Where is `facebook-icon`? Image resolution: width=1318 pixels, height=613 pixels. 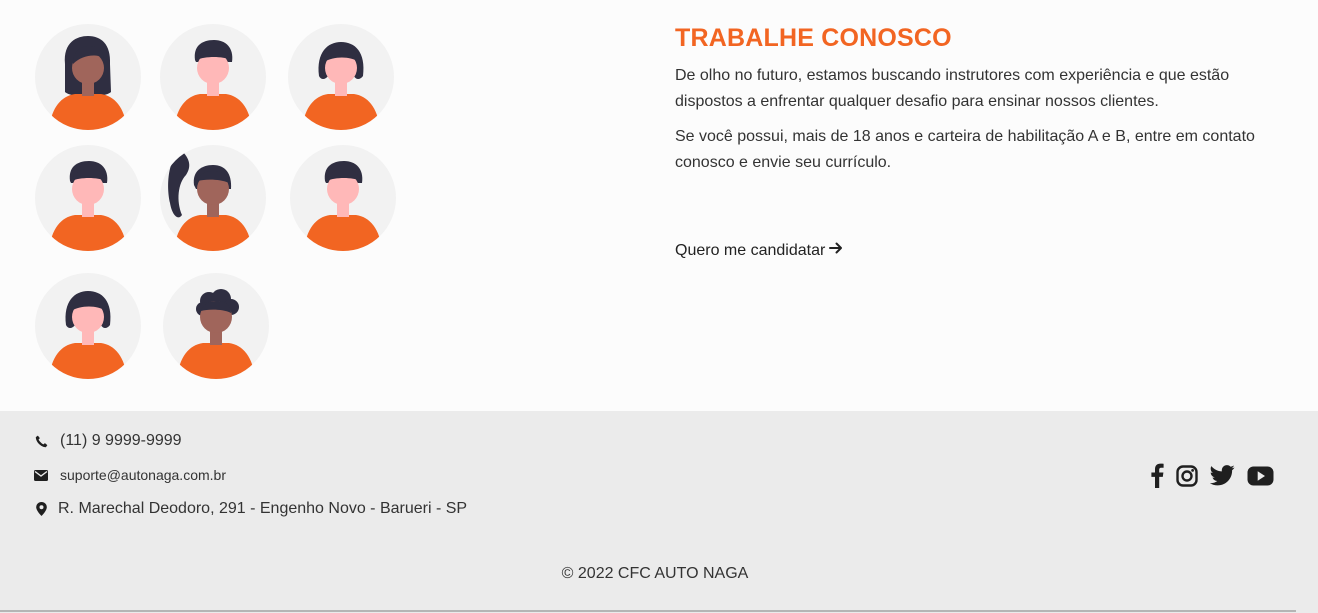 facebook-icon is located at coordinates (1157, 475).